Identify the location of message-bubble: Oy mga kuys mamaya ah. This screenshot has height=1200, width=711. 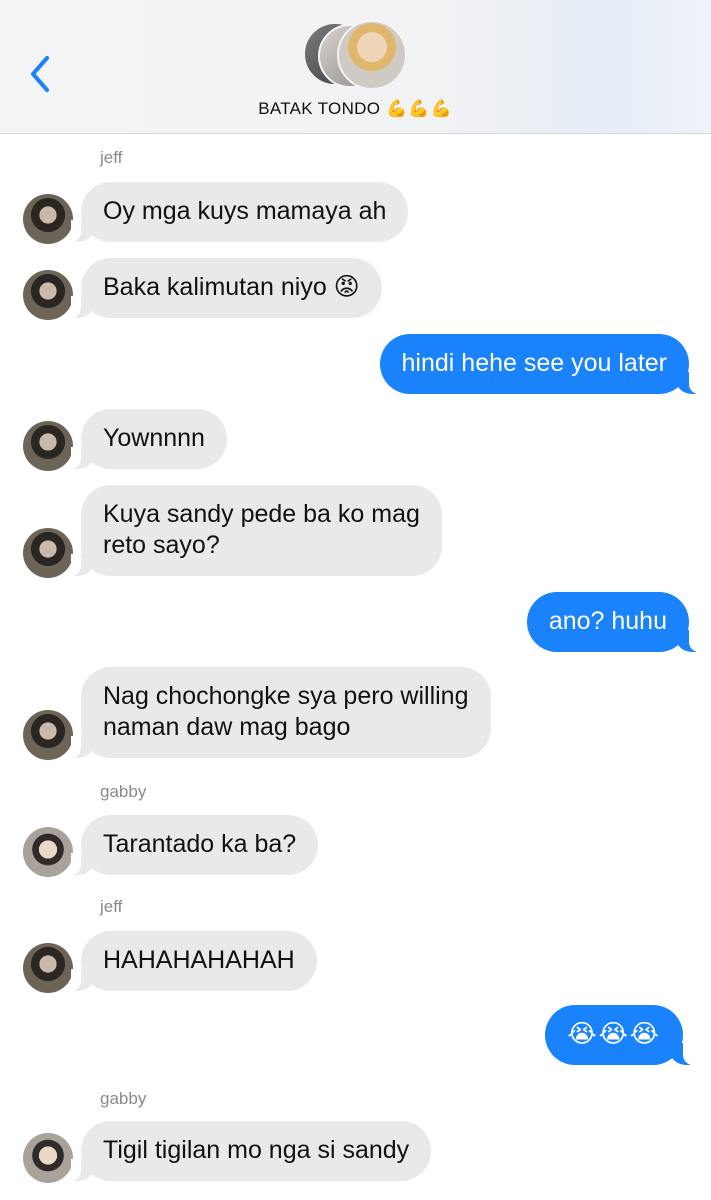
(239, 212).